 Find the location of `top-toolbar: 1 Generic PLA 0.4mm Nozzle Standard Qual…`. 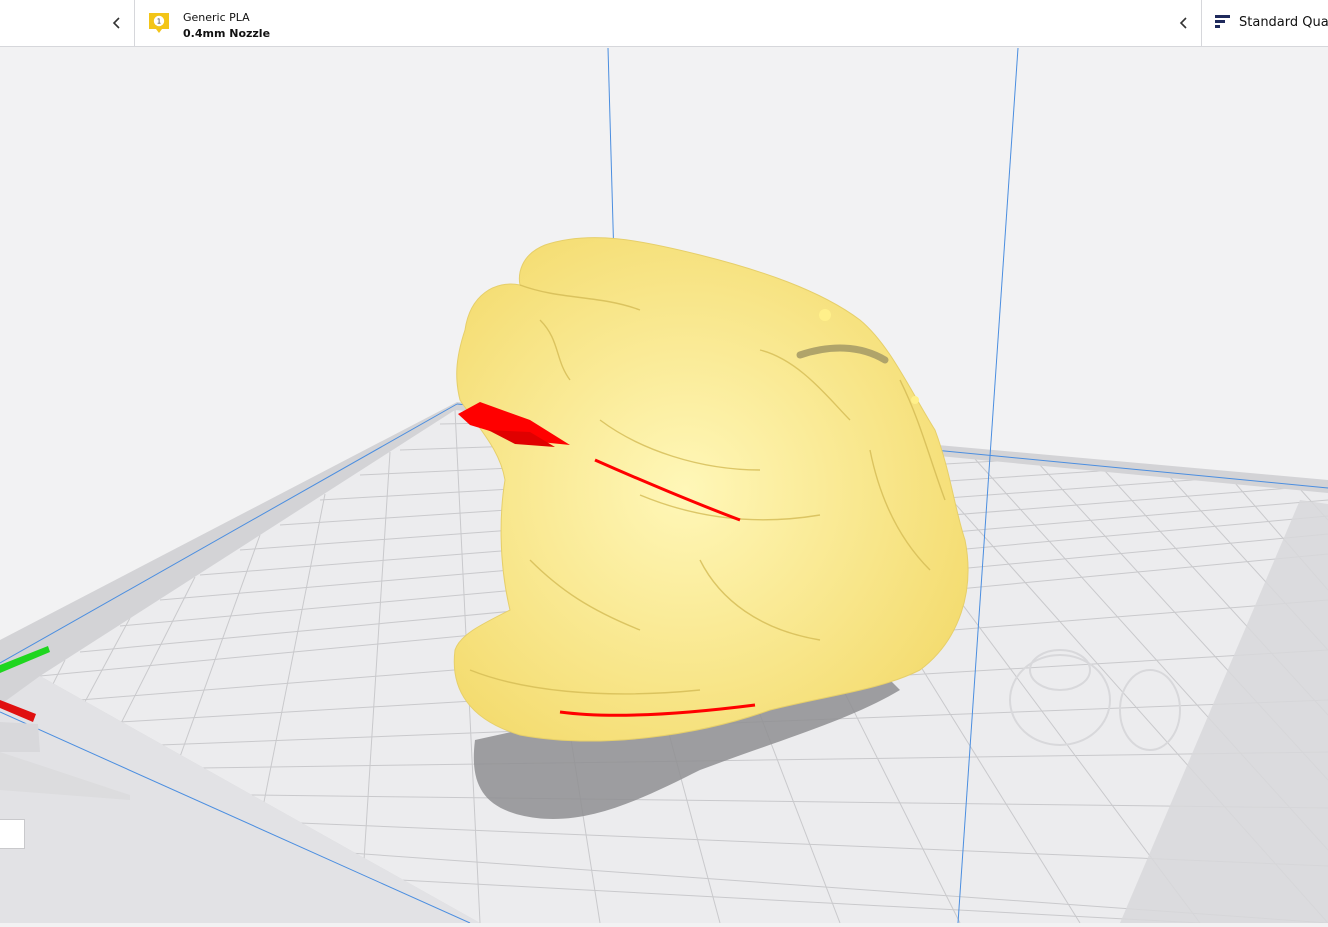

top-toolbar: 1 Generic PLA 0.4mm Nozzle Standard Qual… is located at coordinates (664, 23).